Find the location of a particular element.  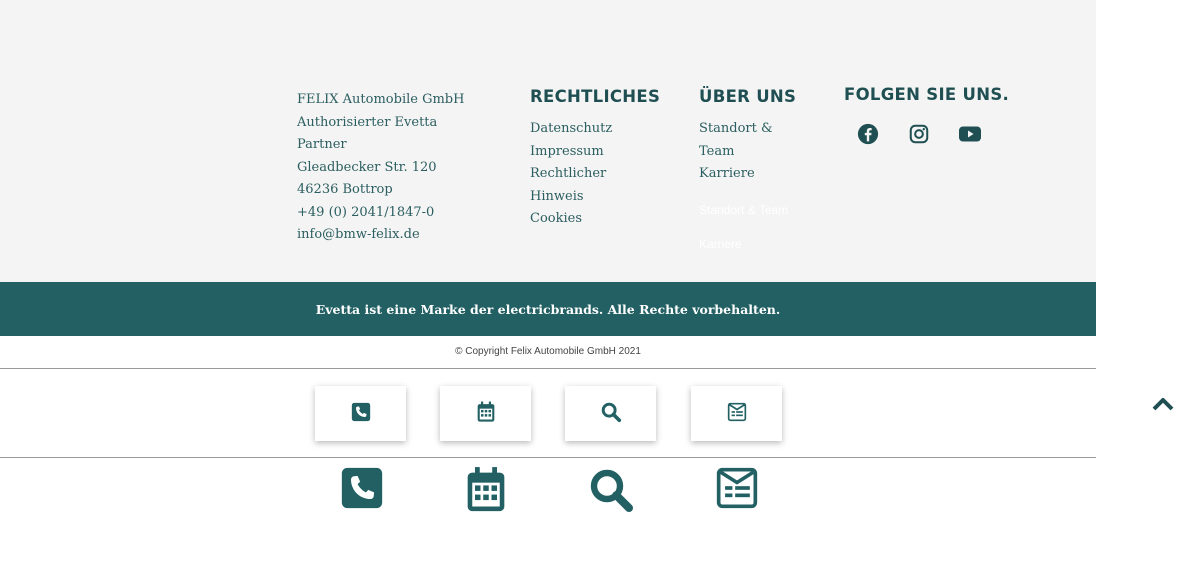

street-address: Gleadbecker Str. 120 is located at coordinates (367, 167).